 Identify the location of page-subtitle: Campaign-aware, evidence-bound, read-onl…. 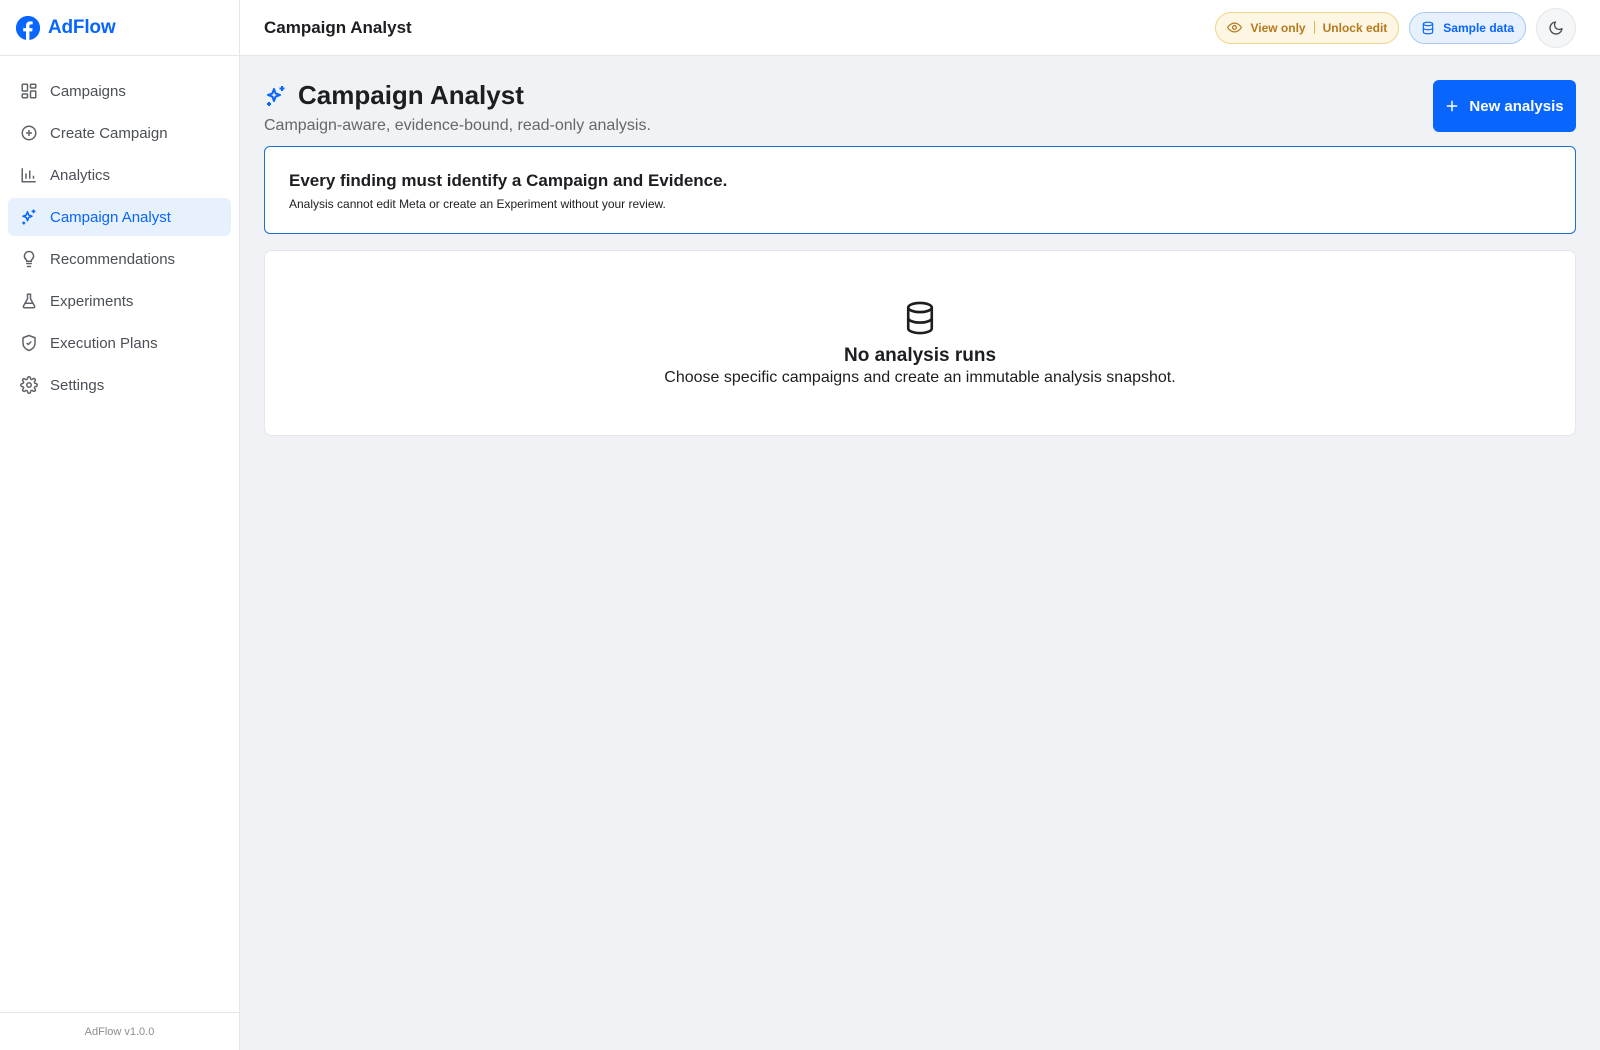
(457, 125).